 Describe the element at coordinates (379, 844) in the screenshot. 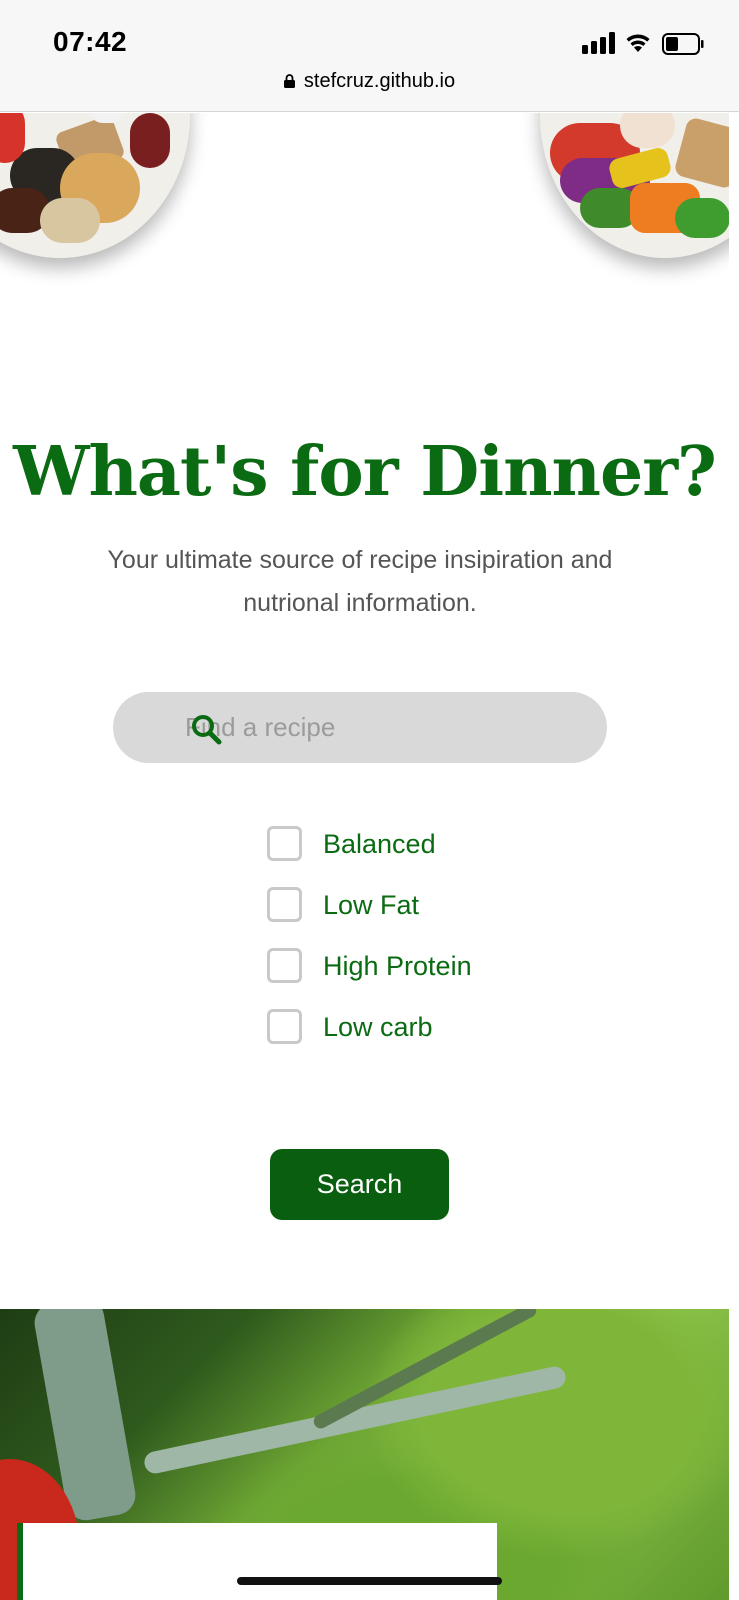

I see `diet-option-label: Balanced` at that location.